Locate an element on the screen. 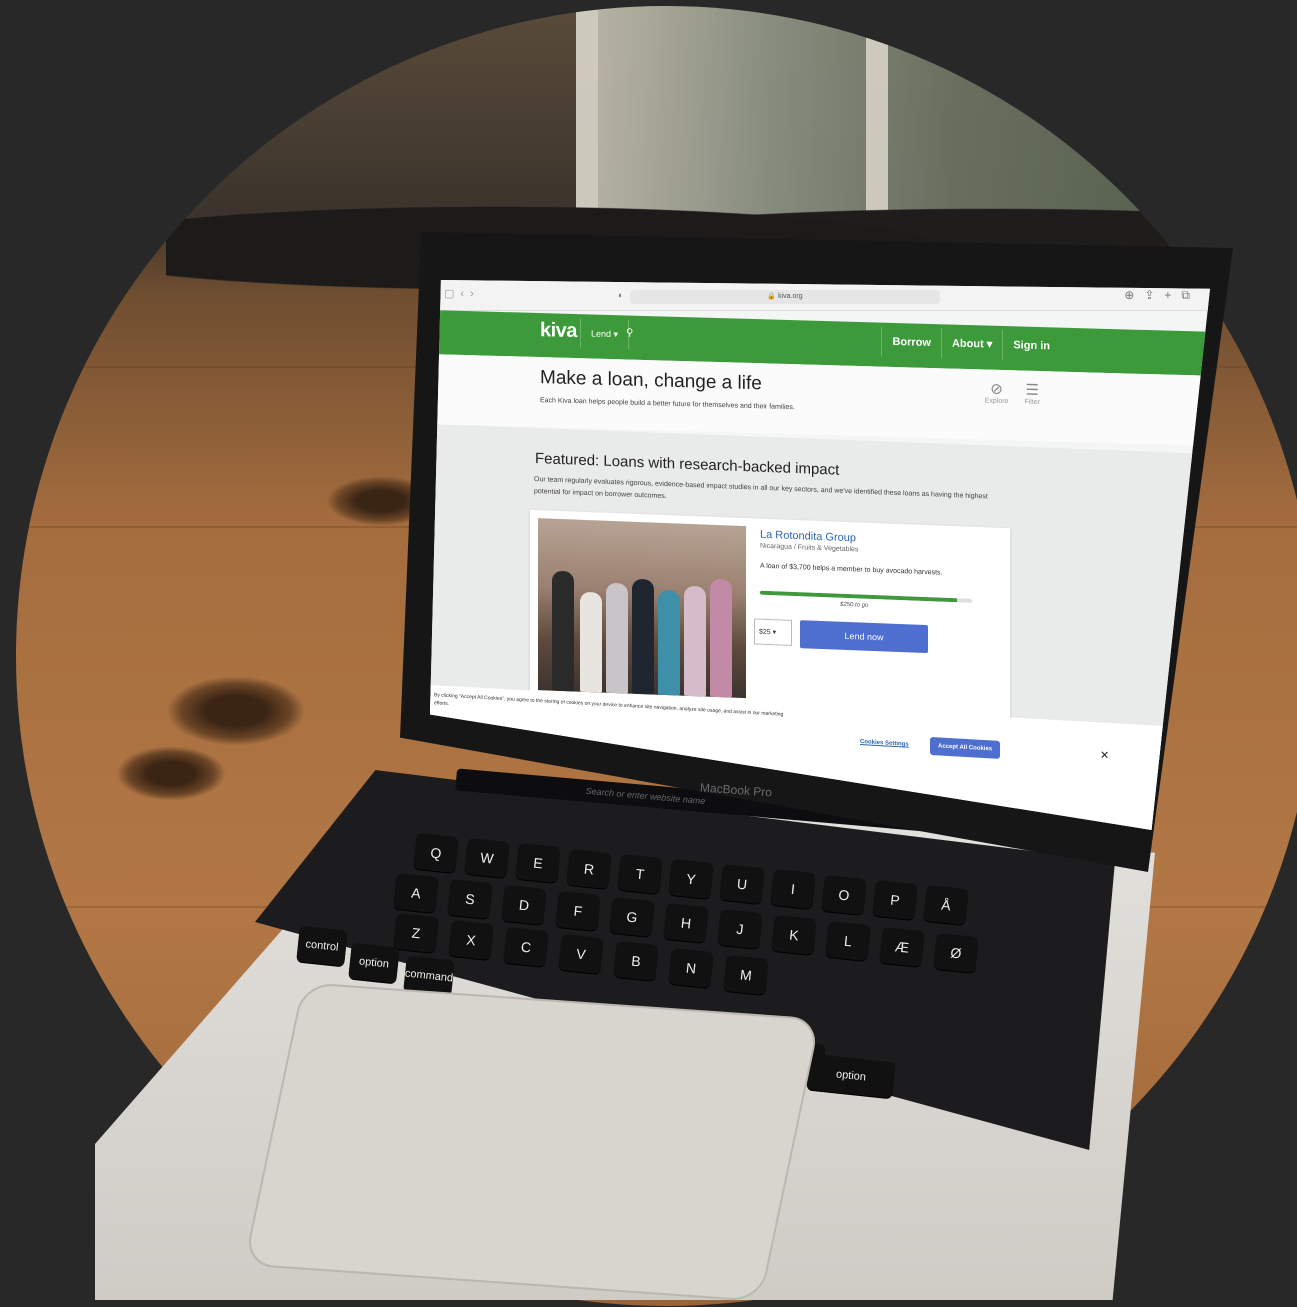 This screenshot has width=1297, height=1307. share-icon: ⇪ is located at coordinates (1154, 295).